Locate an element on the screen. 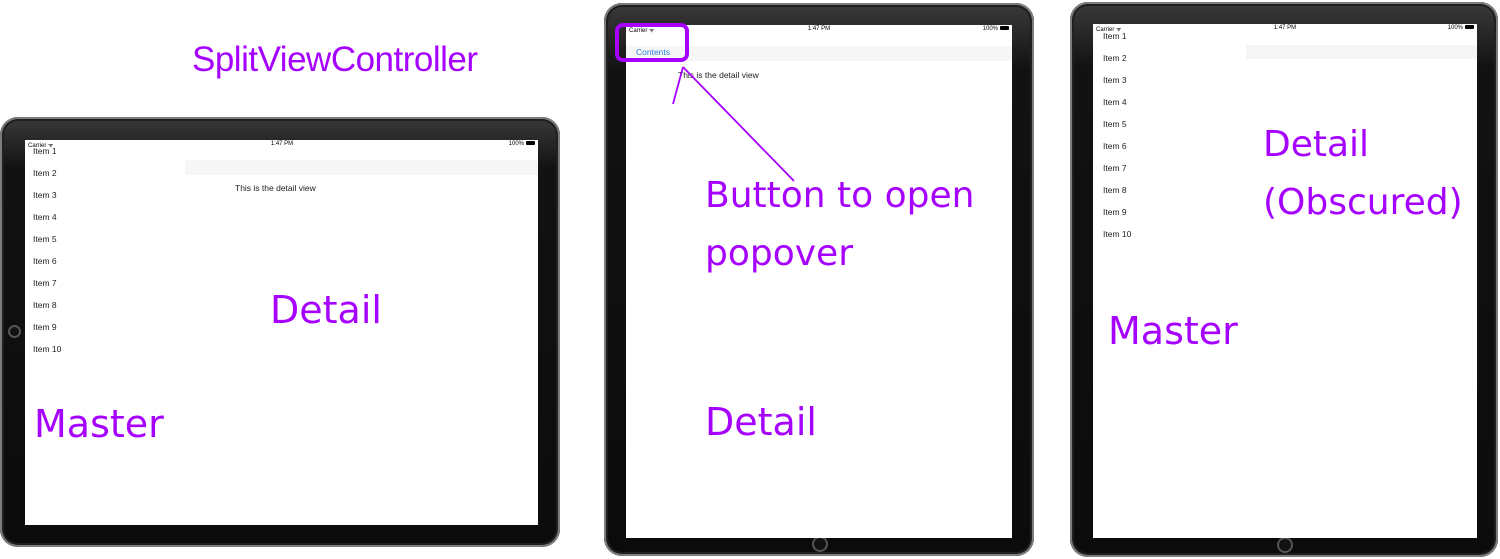 Image resolution: width=1500 pixels, height=559 pixels. contents-button-highlight is located at coordinates (652, 42).